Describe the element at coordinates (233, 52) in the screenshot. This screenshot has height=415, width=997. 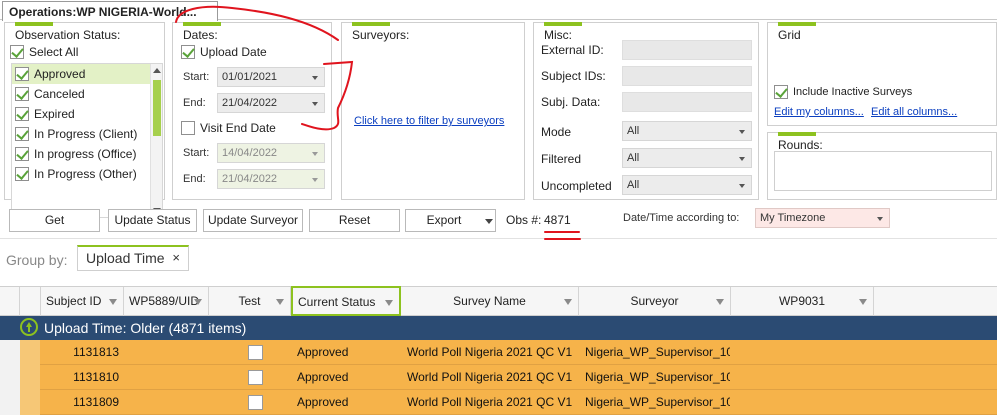
I see `upload-date-label: Upload Date` at that location.